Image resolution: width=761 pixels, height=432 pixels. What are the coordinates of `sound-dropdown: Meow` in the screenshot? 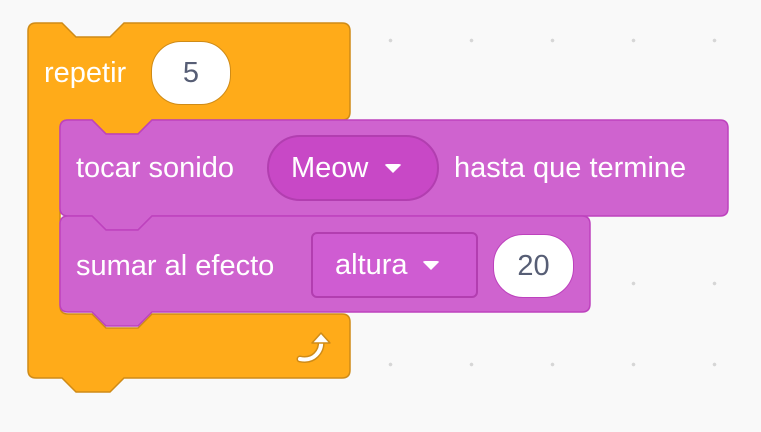 It's located at (353, 168).